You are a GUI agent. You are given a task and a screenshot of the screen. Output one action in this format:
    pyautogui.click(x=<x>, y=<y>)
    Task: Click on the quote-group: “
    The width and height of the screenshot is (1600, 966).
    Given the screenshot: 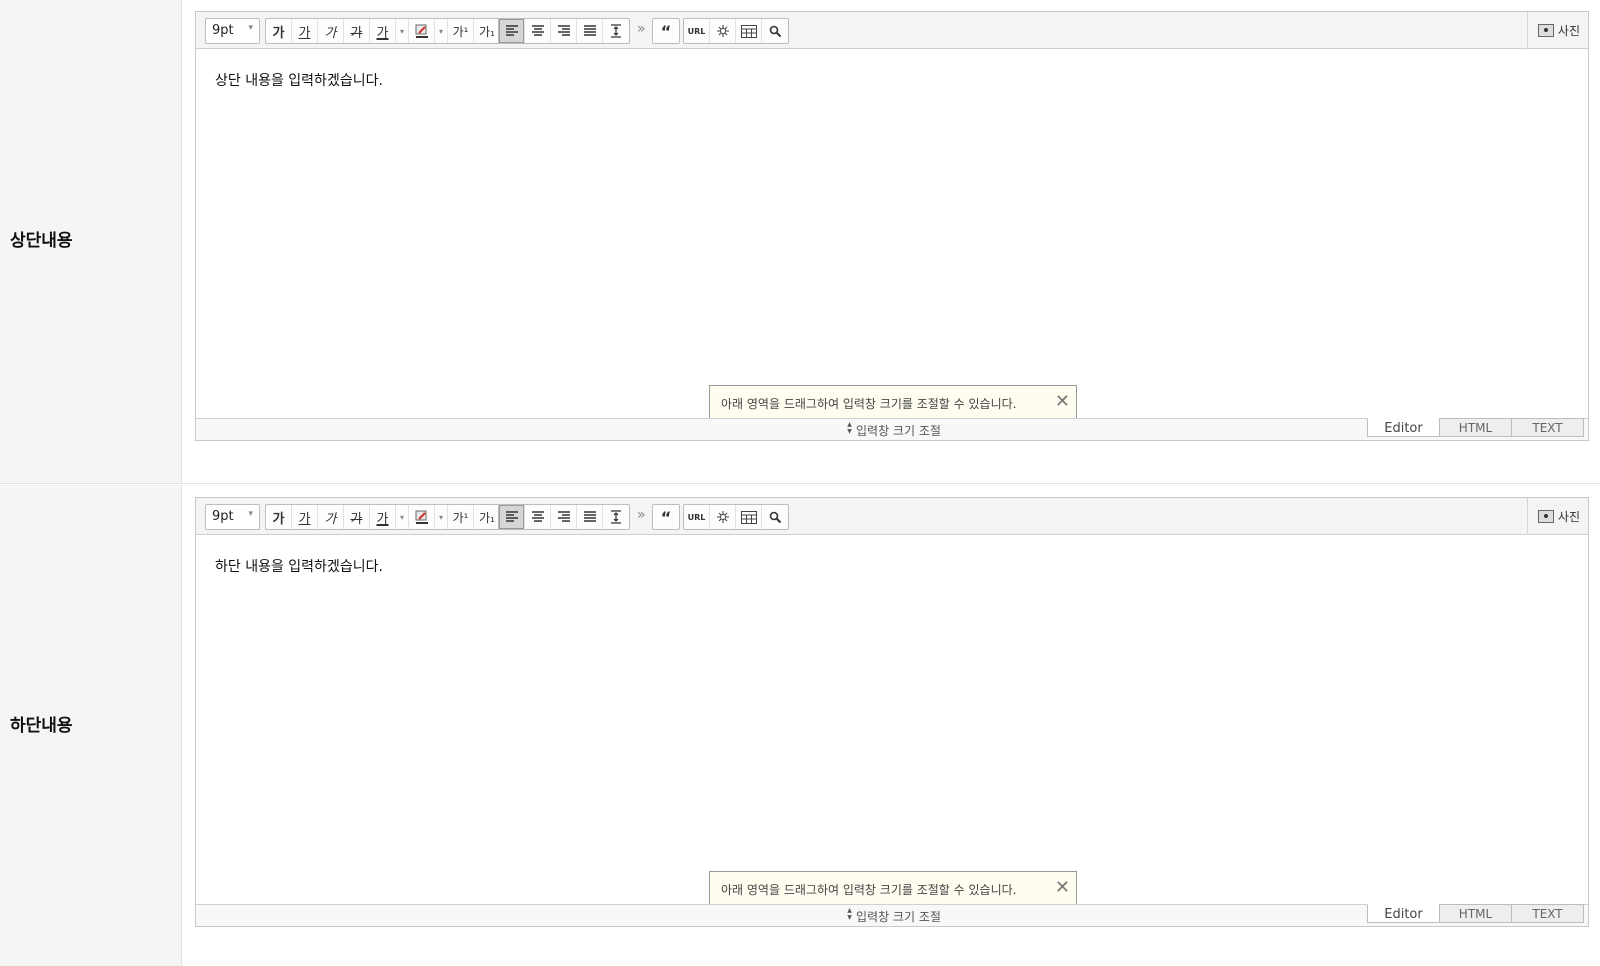 What is the action you would take?
    pyautogui.click(x=666, y=517)
    